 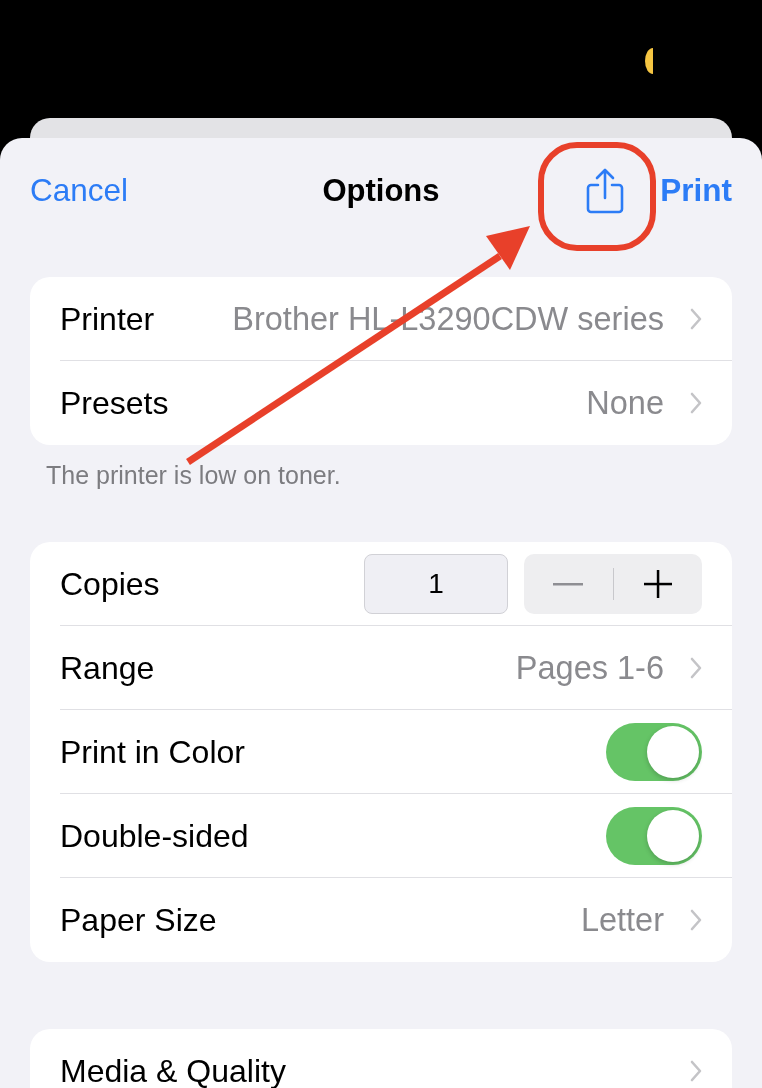 I want to click on row-label: Print in Color, so click(x=153, y=752).